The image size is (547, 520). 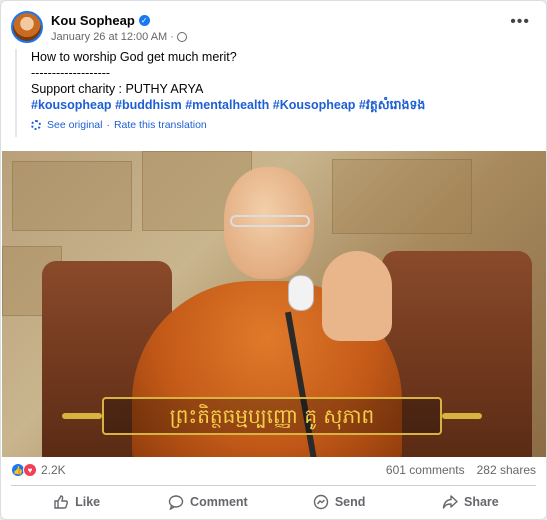 What do you see at coordinates (272, 416) in the screenshot?
I see `name-banner: ព្រះតិត្ថធម្មប្បញ្ញោ គូ សុភាព` at bounding box center [272, 416].